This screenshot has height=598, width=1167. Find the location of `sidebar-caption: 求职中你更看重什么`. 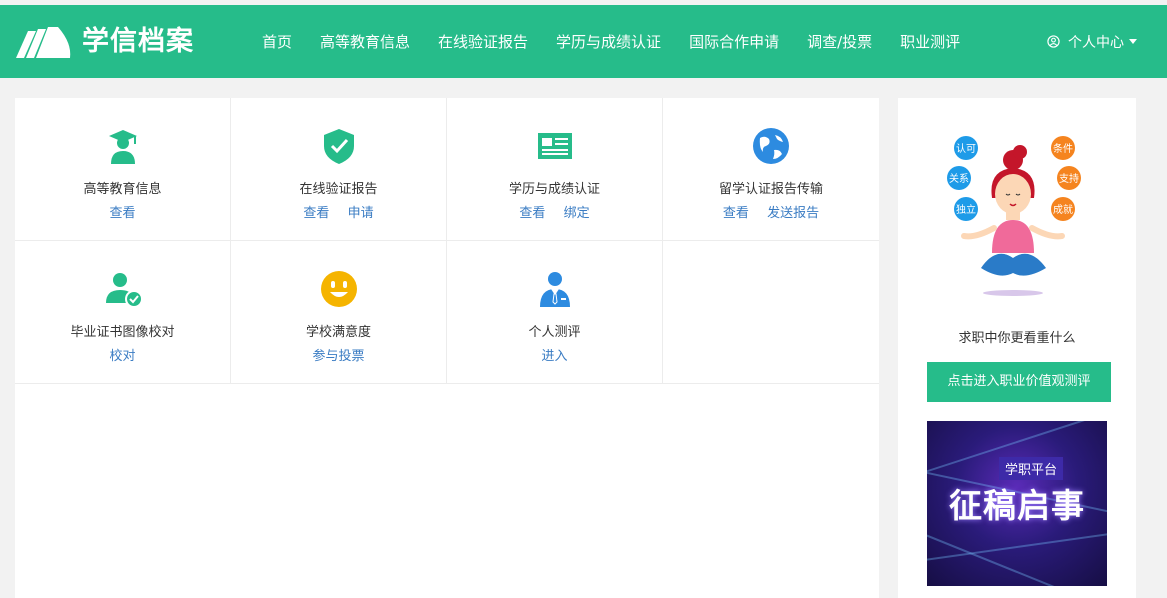

sidebar-caption: 求职中你更看重什么 is located at coordinates (1017, 338).